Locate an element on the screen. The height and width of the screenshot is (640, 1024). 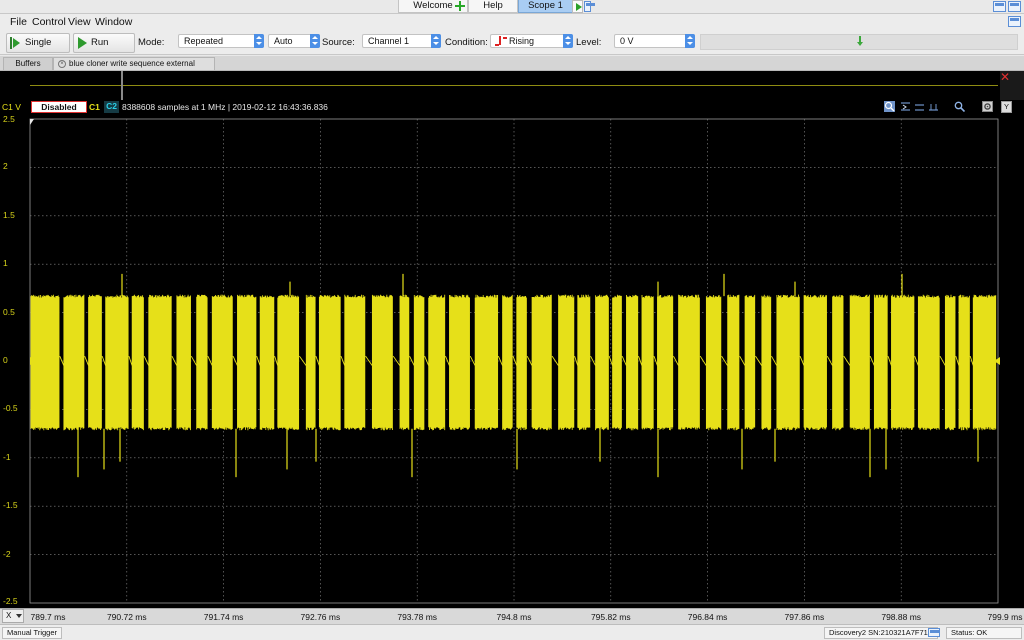
y-tick-label: -2.5 is located at coordinates (10, 601).